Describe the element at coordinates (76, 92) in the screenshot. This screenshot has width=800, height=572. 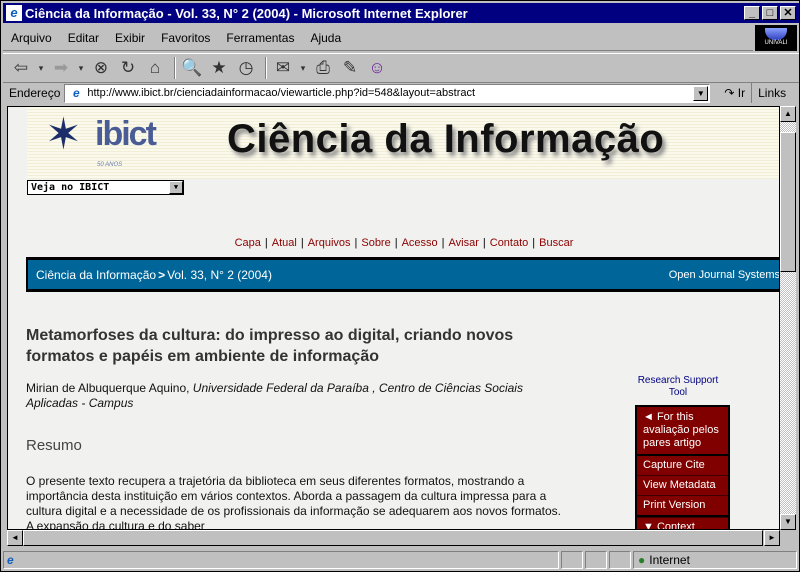
I see `page-icon: e` at that location.